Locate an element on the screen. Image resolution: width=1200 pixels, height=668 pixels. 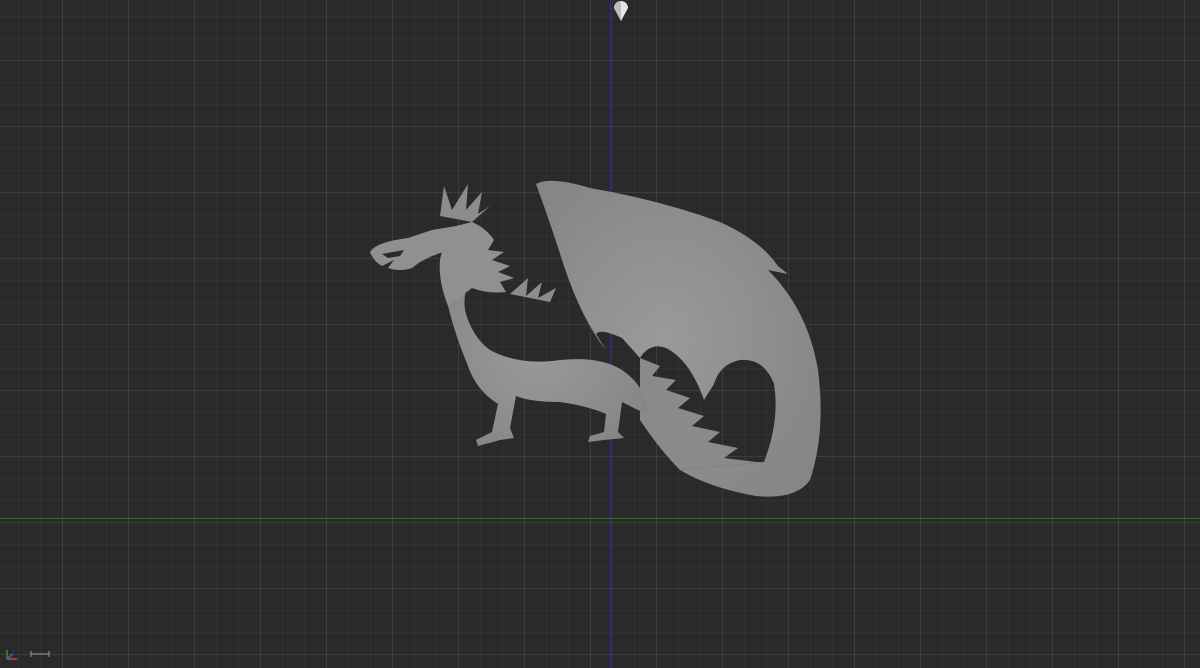
dragon-spikes is located at coordinates (533, 290).